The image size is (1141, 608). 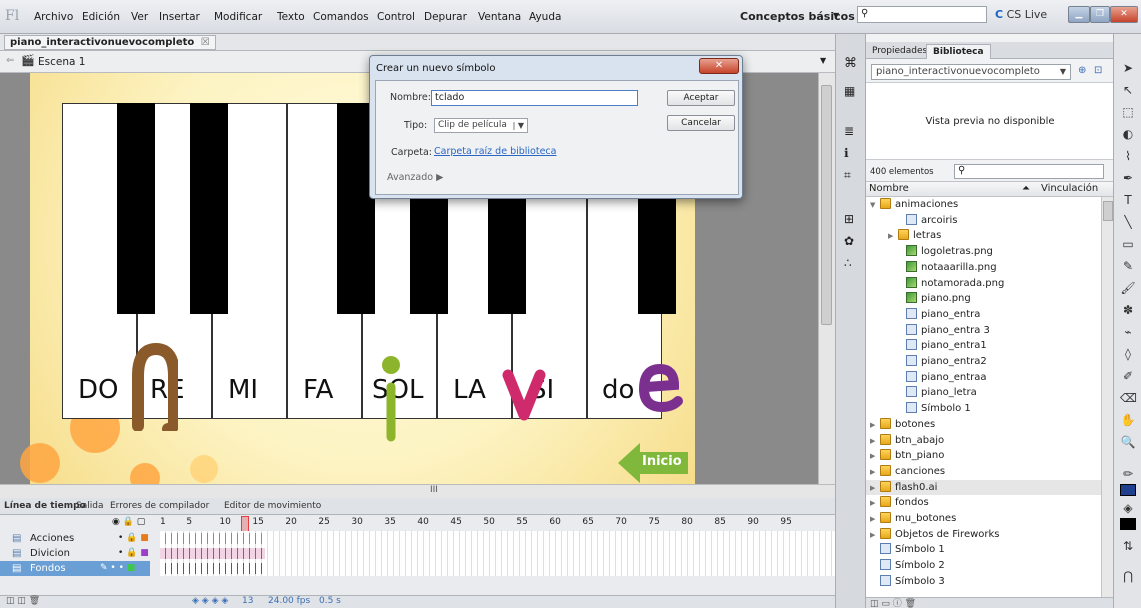 What do you see at coordinates (899, 51) in the screenshot?
I see `tab-properties: Propiedades` at bounding box center [899, 51].